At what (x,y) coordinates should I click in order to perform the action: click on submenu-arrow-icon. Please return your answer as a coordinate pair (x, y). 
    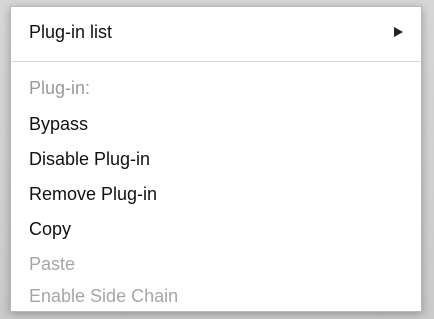
    Looking at the image, I should click on (398, 32).